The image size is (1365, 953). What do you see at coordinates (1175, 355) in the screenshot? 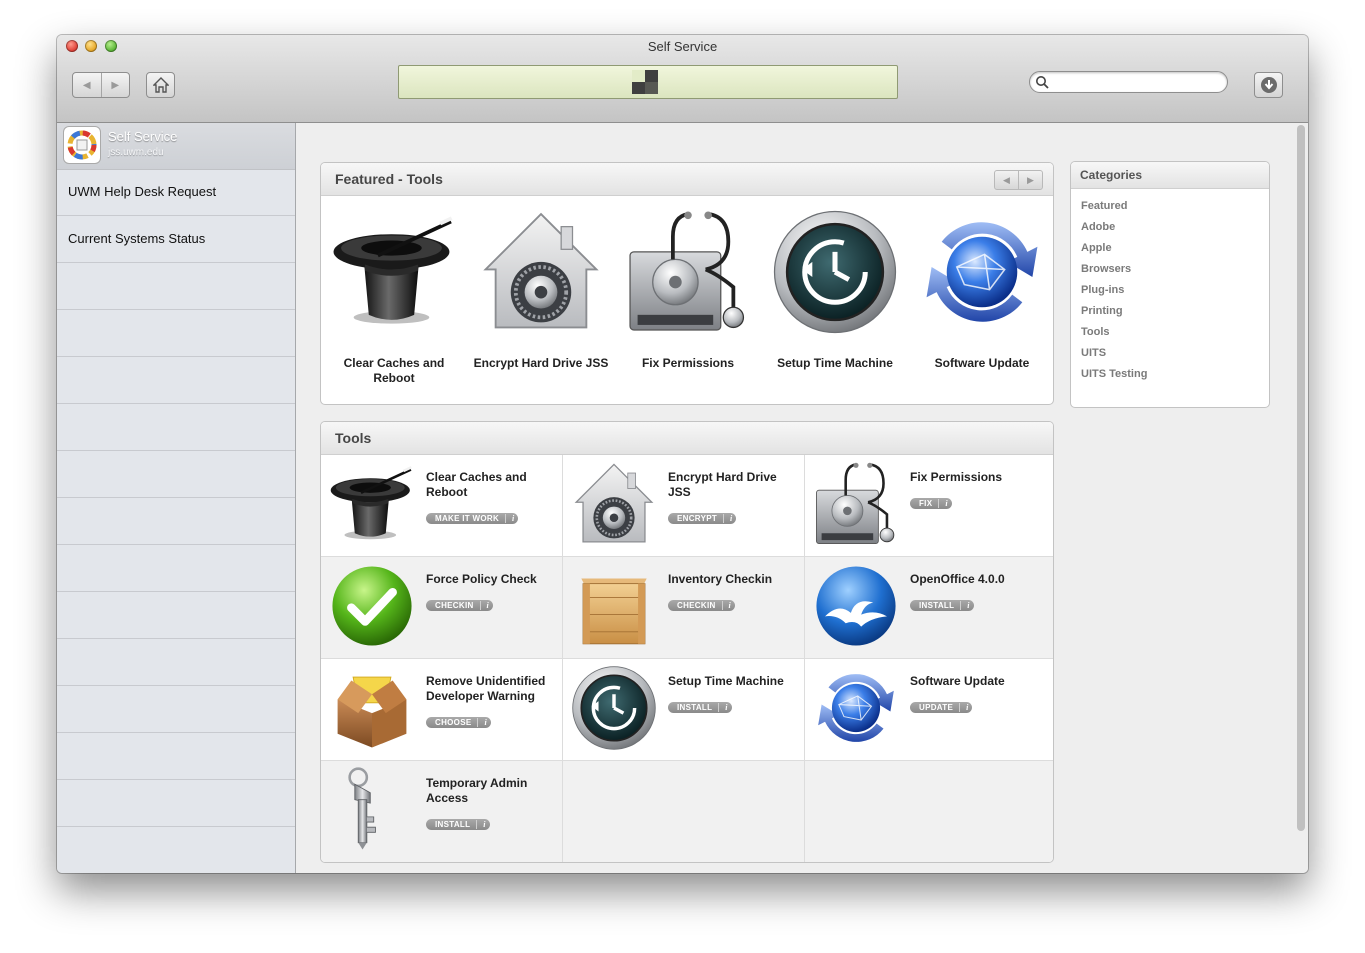
I see `category-uits: UITS` at bounding box center [1175, 355].